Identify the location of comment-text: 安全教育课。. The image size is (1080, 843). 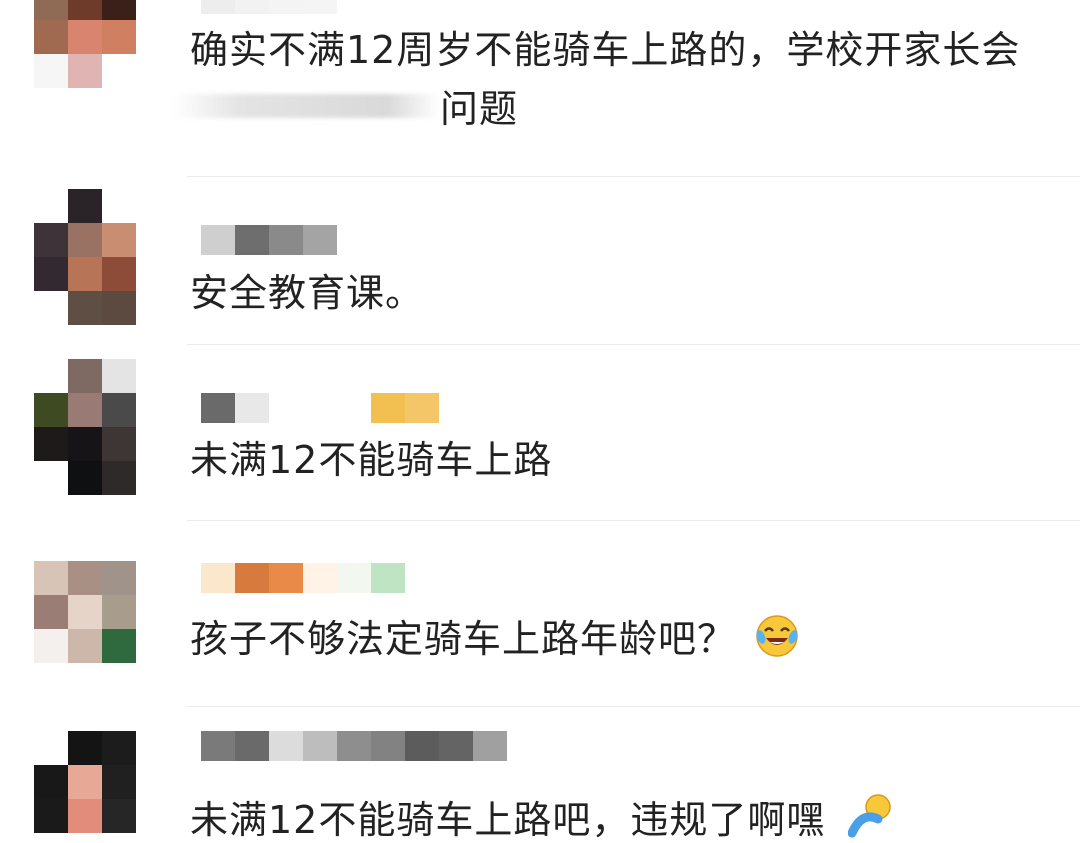
(307, 293).